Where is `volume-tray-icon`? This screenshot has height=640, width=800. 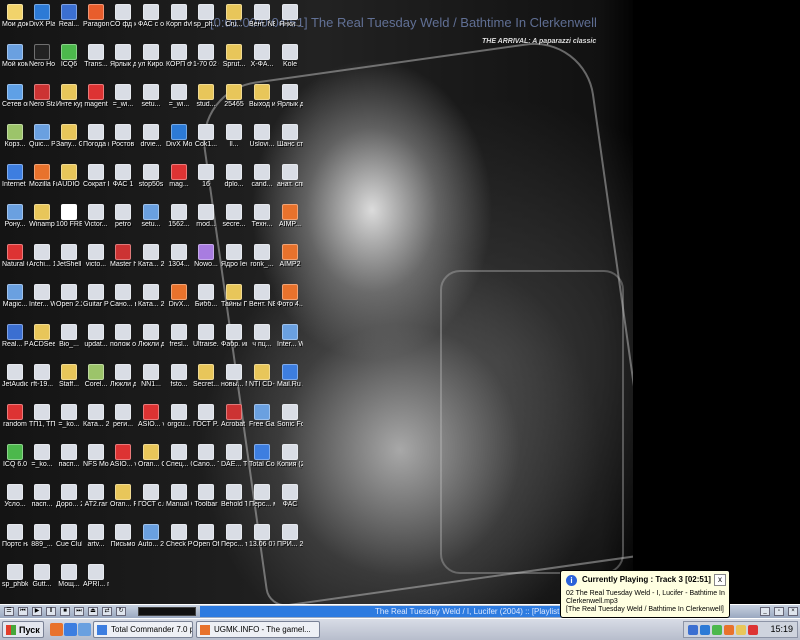 volume-tray-icon is located at coordinates (753, 630).